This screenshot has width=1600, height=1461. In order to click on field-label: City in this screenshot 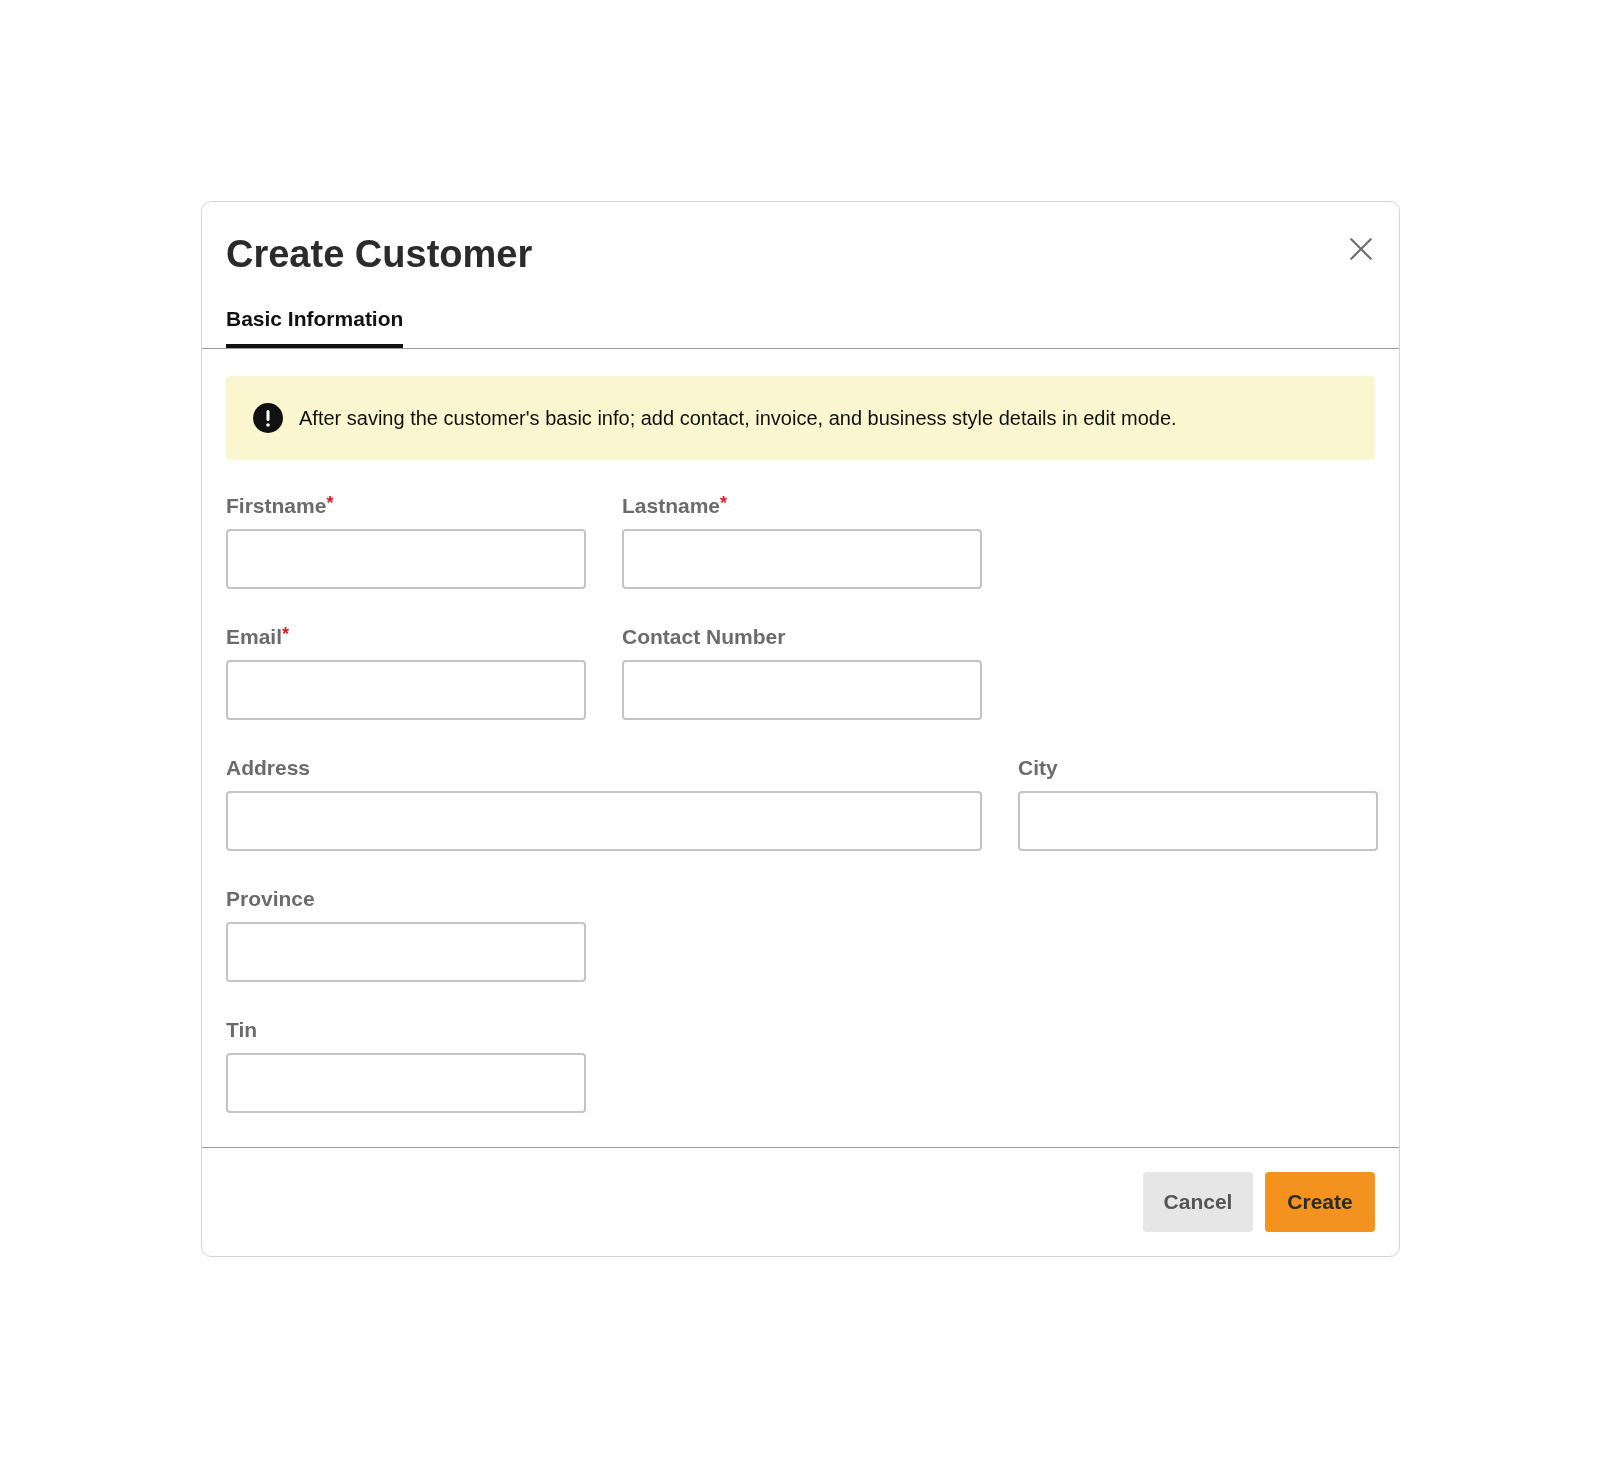, I will do `click(1038, 768)`.